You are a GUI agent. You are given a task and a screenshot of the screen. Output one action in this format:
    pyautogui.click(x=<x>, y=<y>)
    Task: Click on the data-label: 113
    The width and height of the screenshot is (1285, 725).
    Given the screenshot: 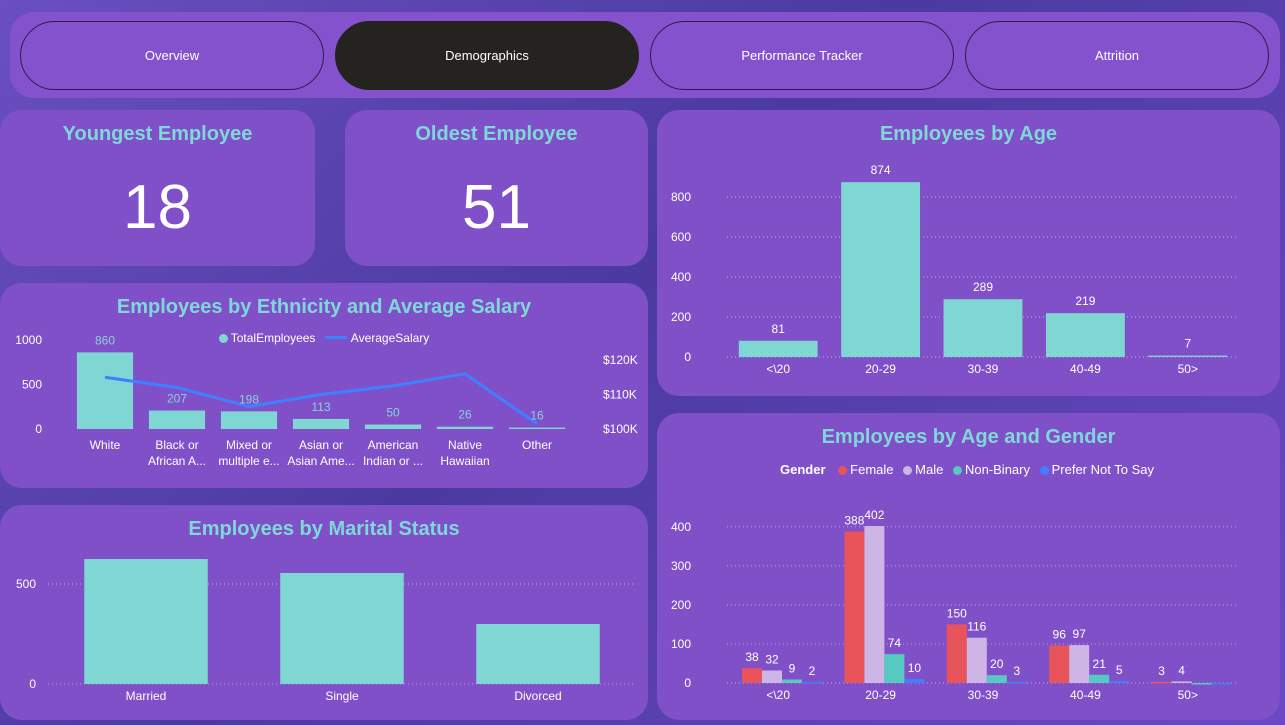 What is the action you would take?
    pyautogui.click(x=320, y=407)
    